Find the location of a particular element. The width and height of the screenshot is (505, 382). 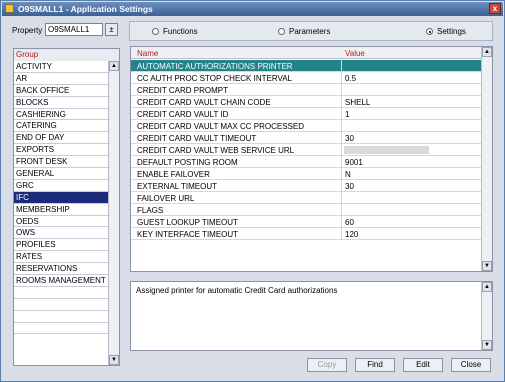

settings-radio: Settings is located at coordinates (446, 31).